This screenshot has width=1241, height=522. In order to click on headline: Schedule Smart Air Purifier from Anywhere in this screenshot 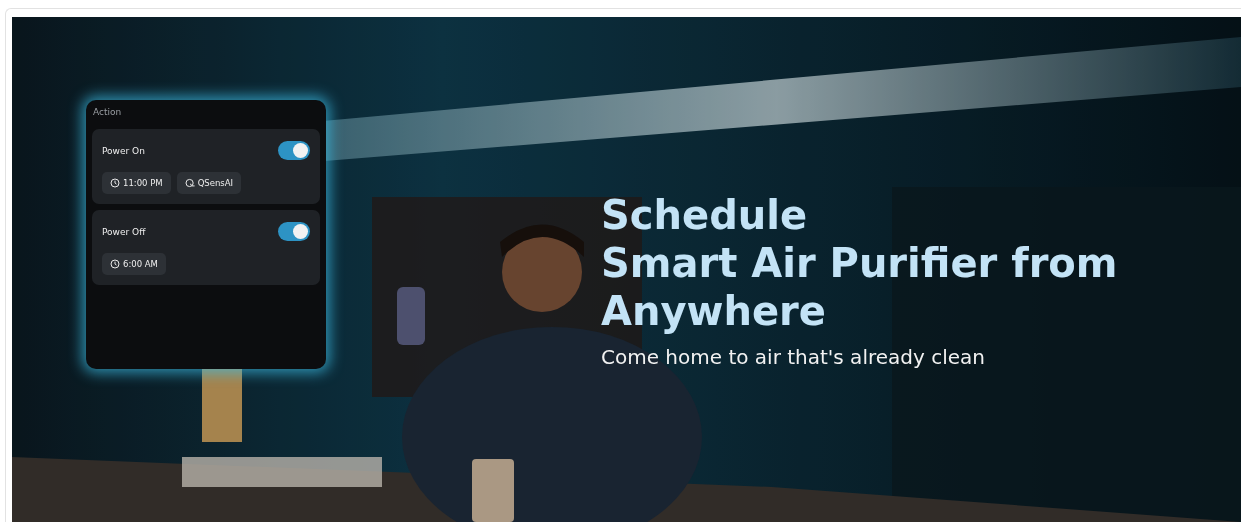, I will do `click(859, 263)`.